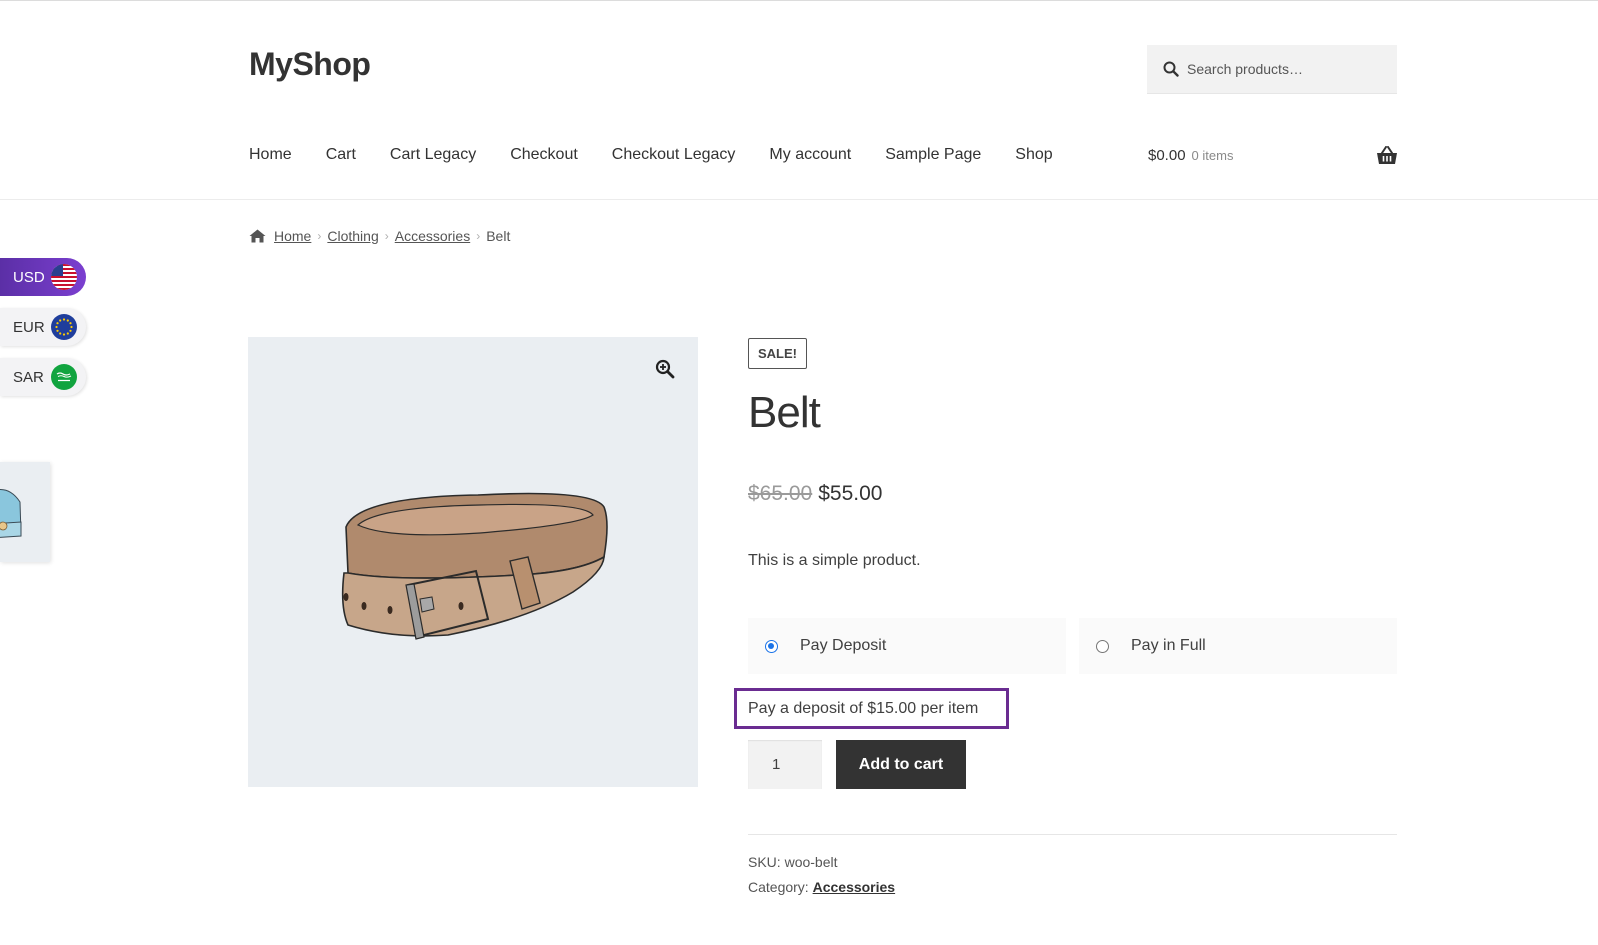  Describe the element at coordinates (785, 764) in the screenshot. I see `quantity-input` at that location.